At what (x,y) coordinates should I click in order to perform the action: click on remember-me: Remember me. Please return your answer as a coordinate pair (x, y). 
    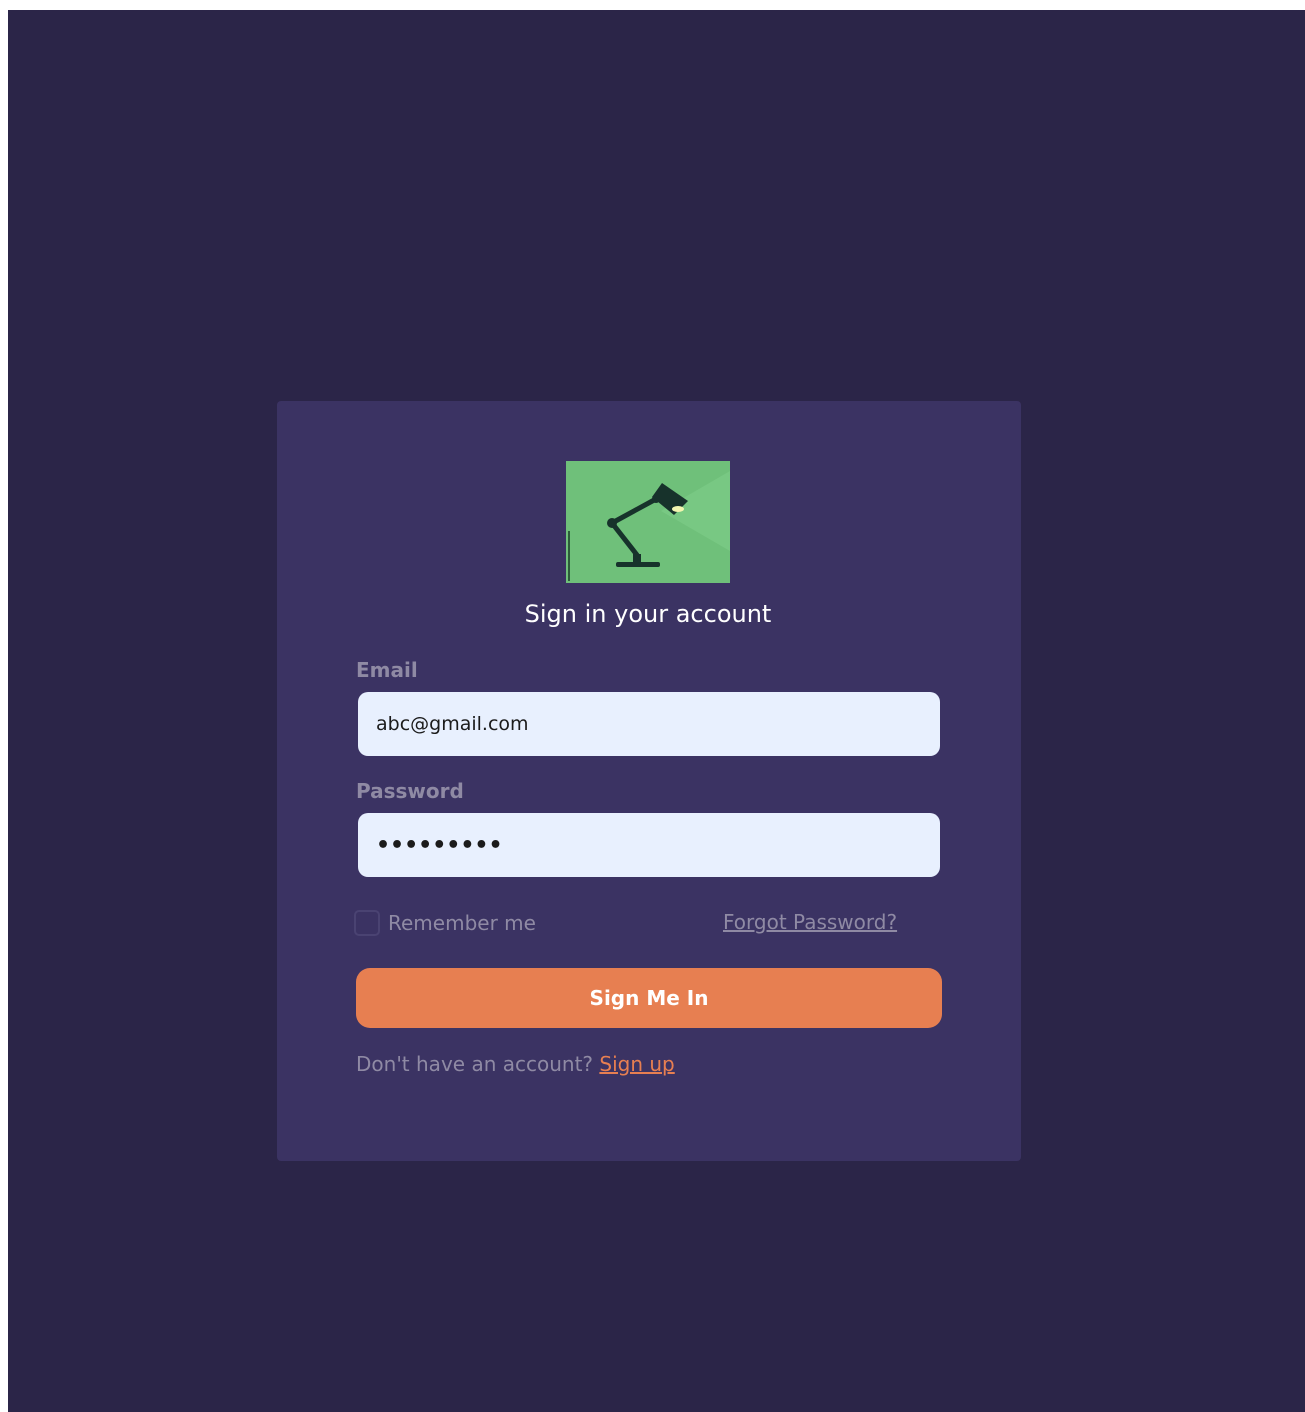
    Looking at the image, I should click on (445, 923).